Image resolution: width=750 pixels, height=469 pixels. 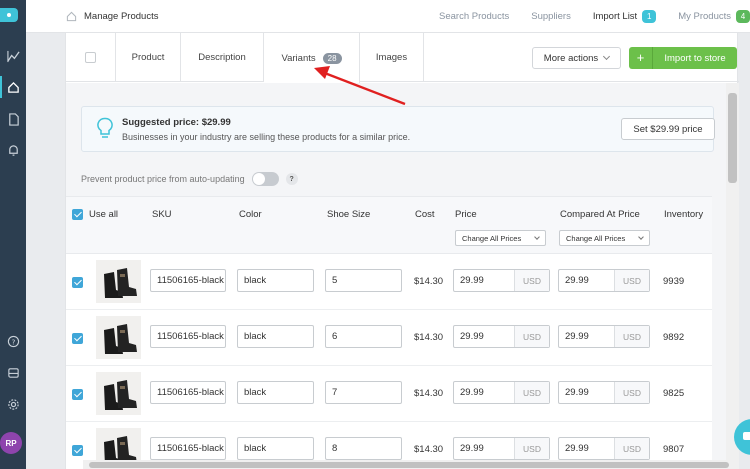 What do you see at coordinates (13, 372) in the screenshot?
I see `inbox-icon` at bounding box center [13, 372].